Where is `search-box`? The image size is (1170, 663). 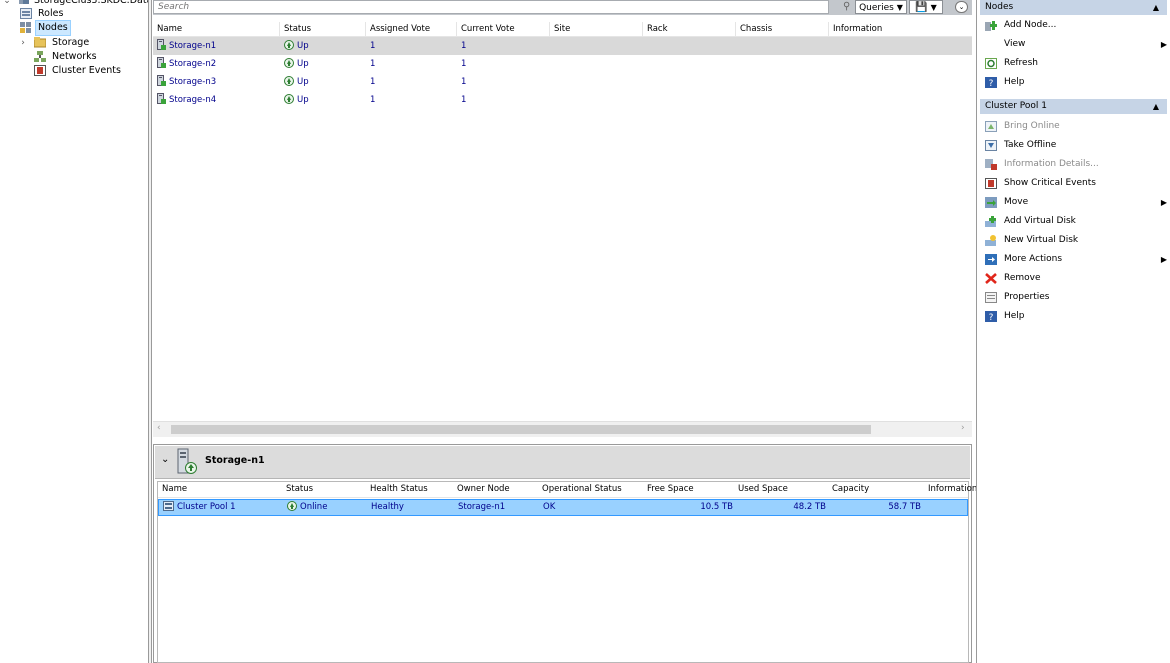
search-box is located at coordinates (491, 7).